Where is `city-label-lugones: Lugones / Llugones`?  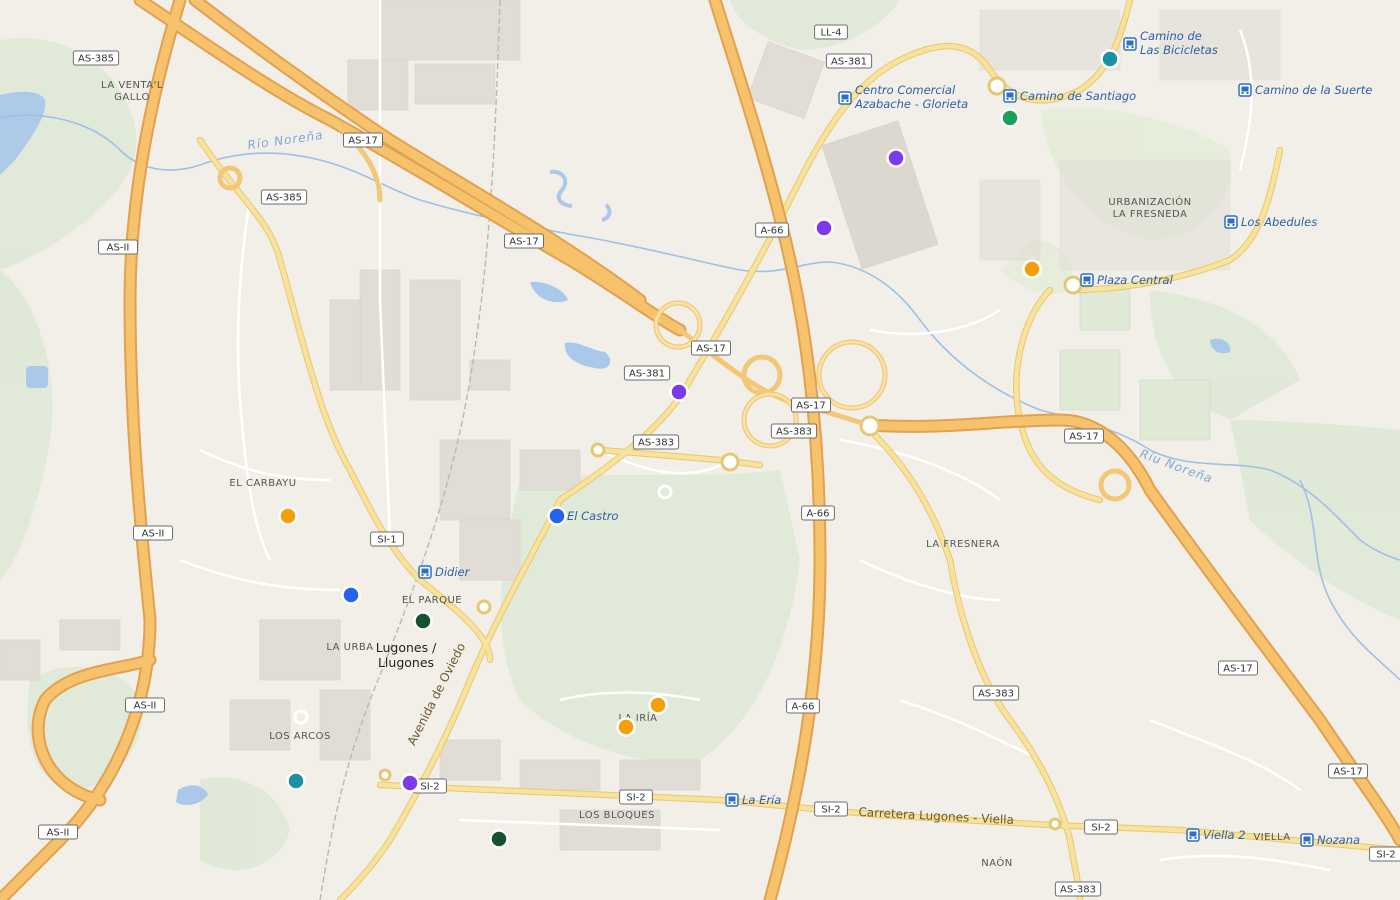
city-label-lugones: Lugones / Llugones is located at coordinates (406, 655).